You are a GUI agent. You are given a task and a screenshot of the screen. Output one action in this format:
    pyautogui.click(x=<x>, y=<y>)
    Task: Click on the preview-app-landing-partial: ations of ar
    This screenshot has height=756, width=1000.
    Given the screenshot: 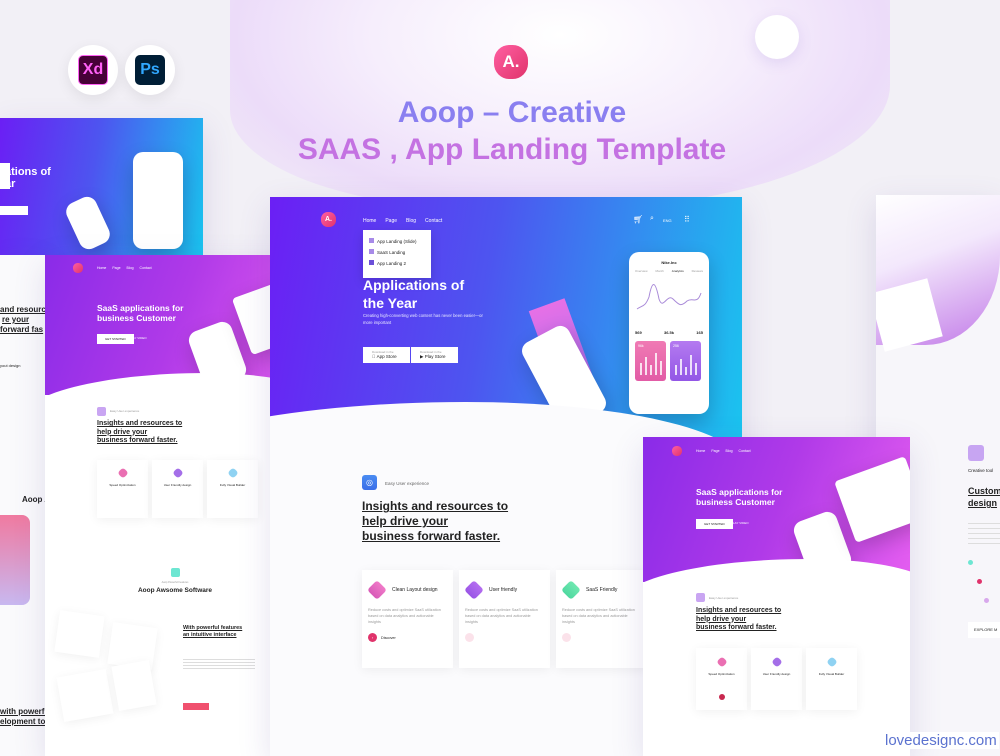 What is the action you would take?
    pyautogui.click(x=101, y=186)
    